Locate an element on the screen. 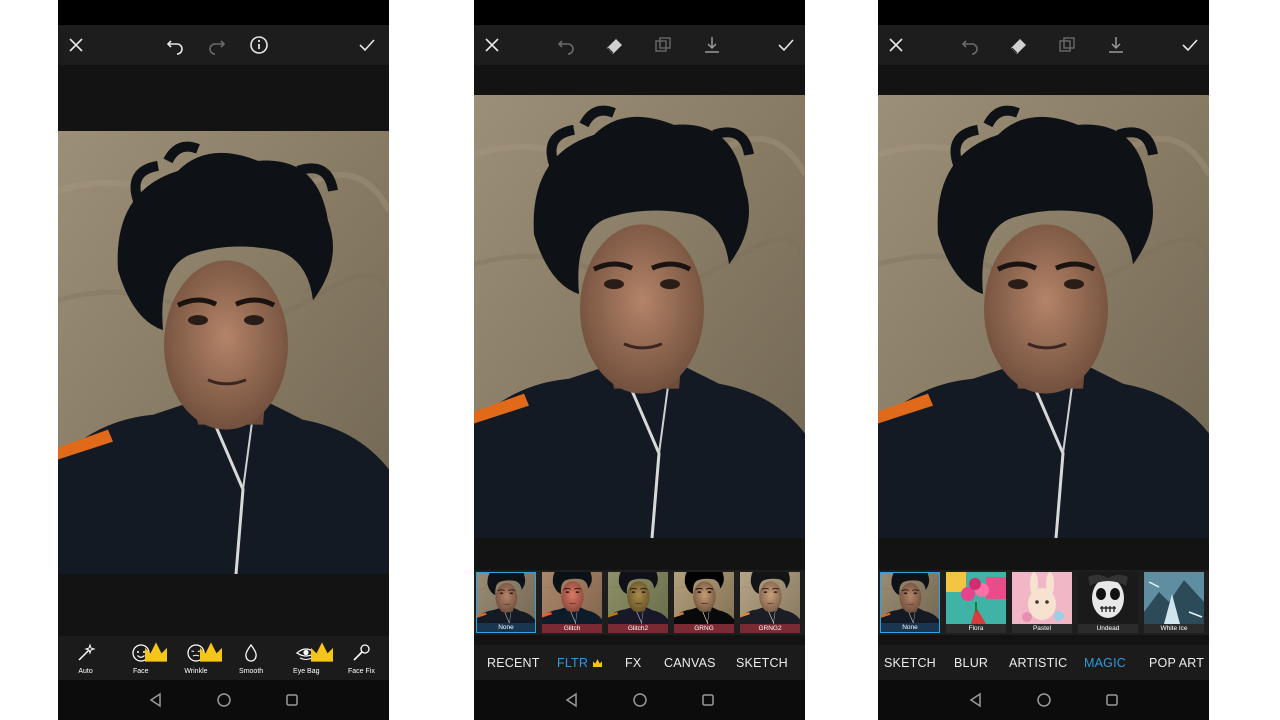 The image size is (1280, 720). thumbnail-label: GRNG is located at coordinates (704, 628).